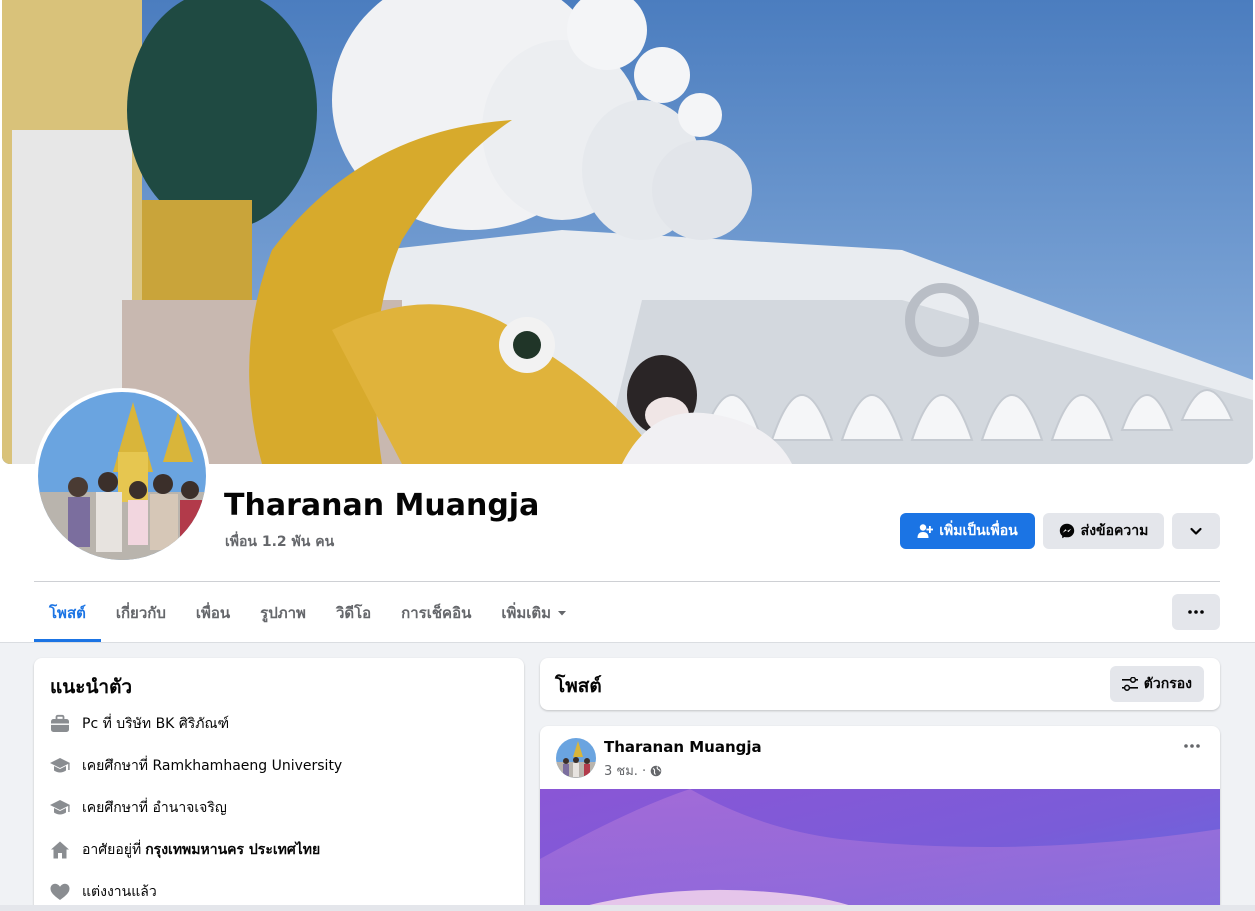 This screenshot has height=911, width=1255. I want to click on messenger-icon, so click(1067, 531).